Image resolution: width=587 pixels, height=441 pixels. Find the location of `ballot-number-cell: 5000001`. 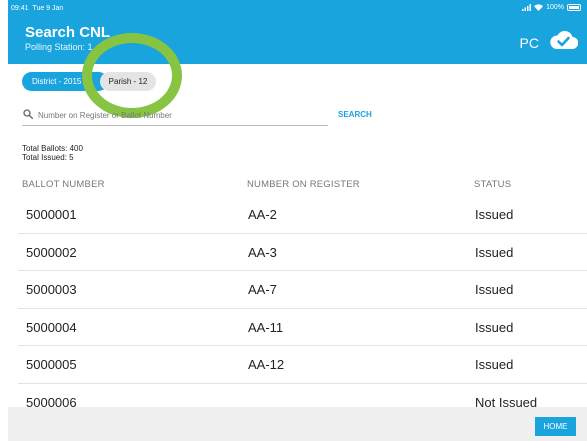

ballot-number-cell: 5000001 is located at coordinates (51, 214).